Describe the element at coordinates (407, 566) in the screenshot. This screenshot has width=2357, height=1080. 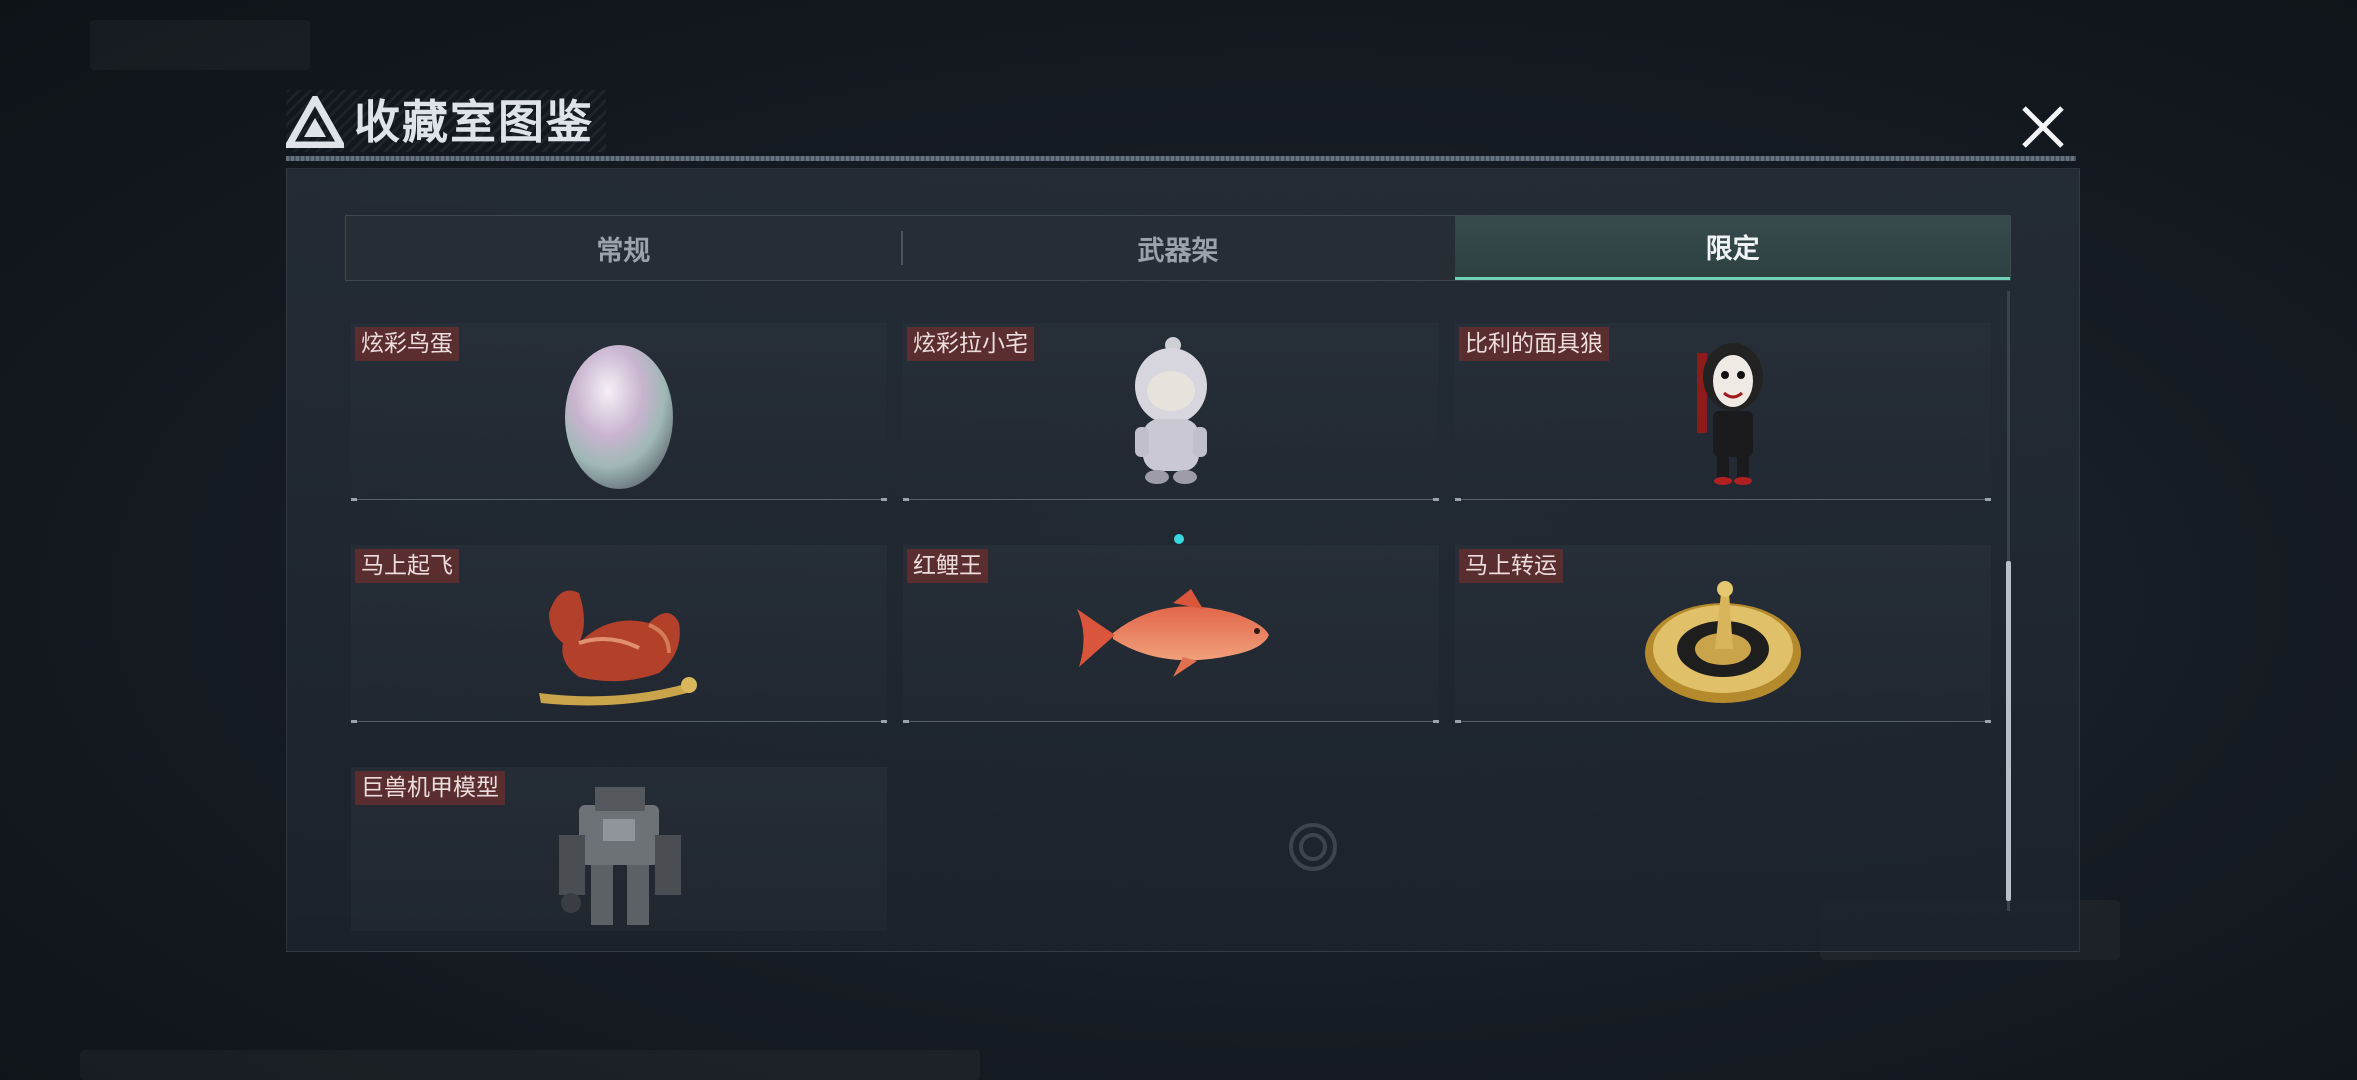
I see `item-name: 马上起飞` at that location.